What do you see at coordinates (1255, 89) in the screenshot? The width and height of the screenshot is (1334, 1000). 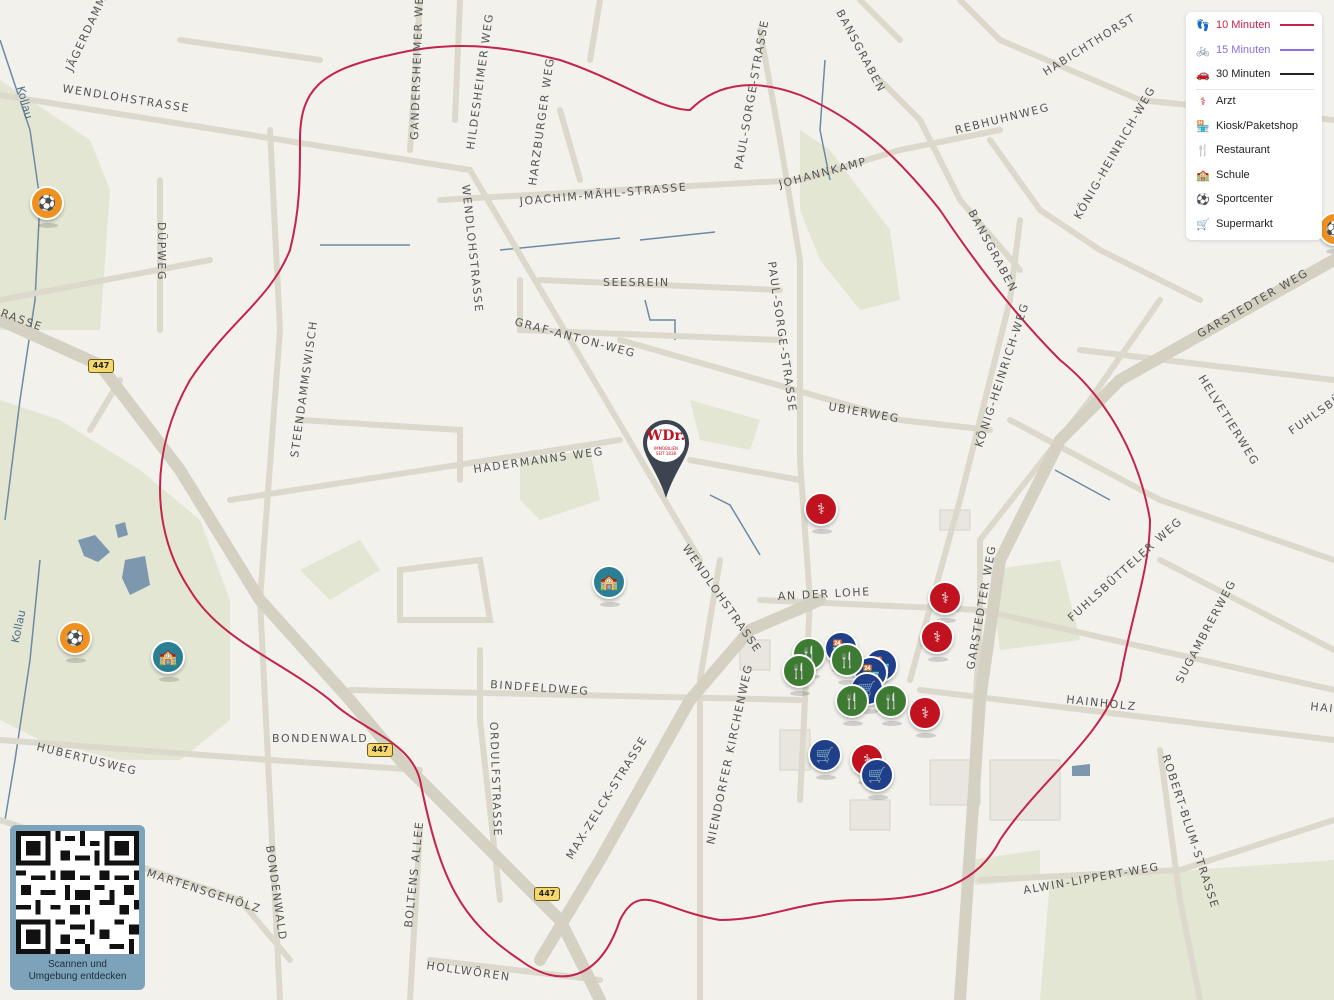 I see `legend-divider` at bounding box center [1255, 89].